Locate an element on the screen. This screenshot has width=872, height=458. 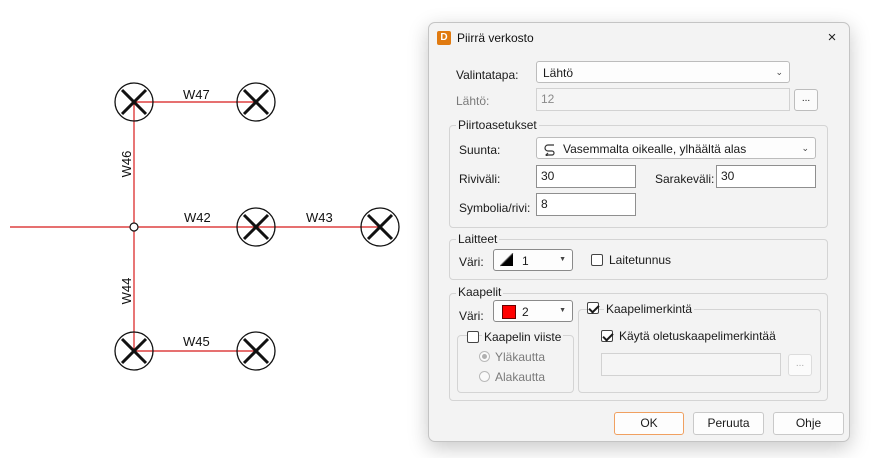
cable-marking-label: Kaapelimerkintä is located at coordinates (649, 309).